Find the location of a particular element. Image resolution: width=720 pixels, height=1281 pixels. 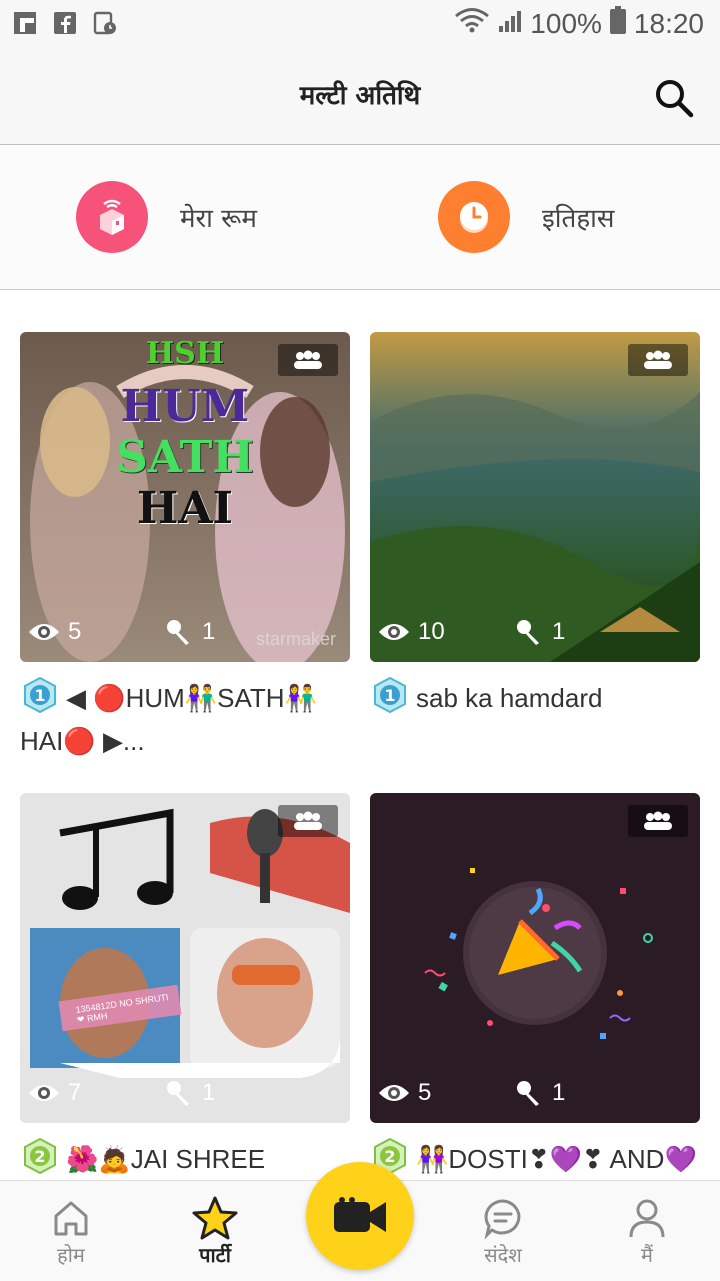

home-icon is located at coordinates (71, 1218).